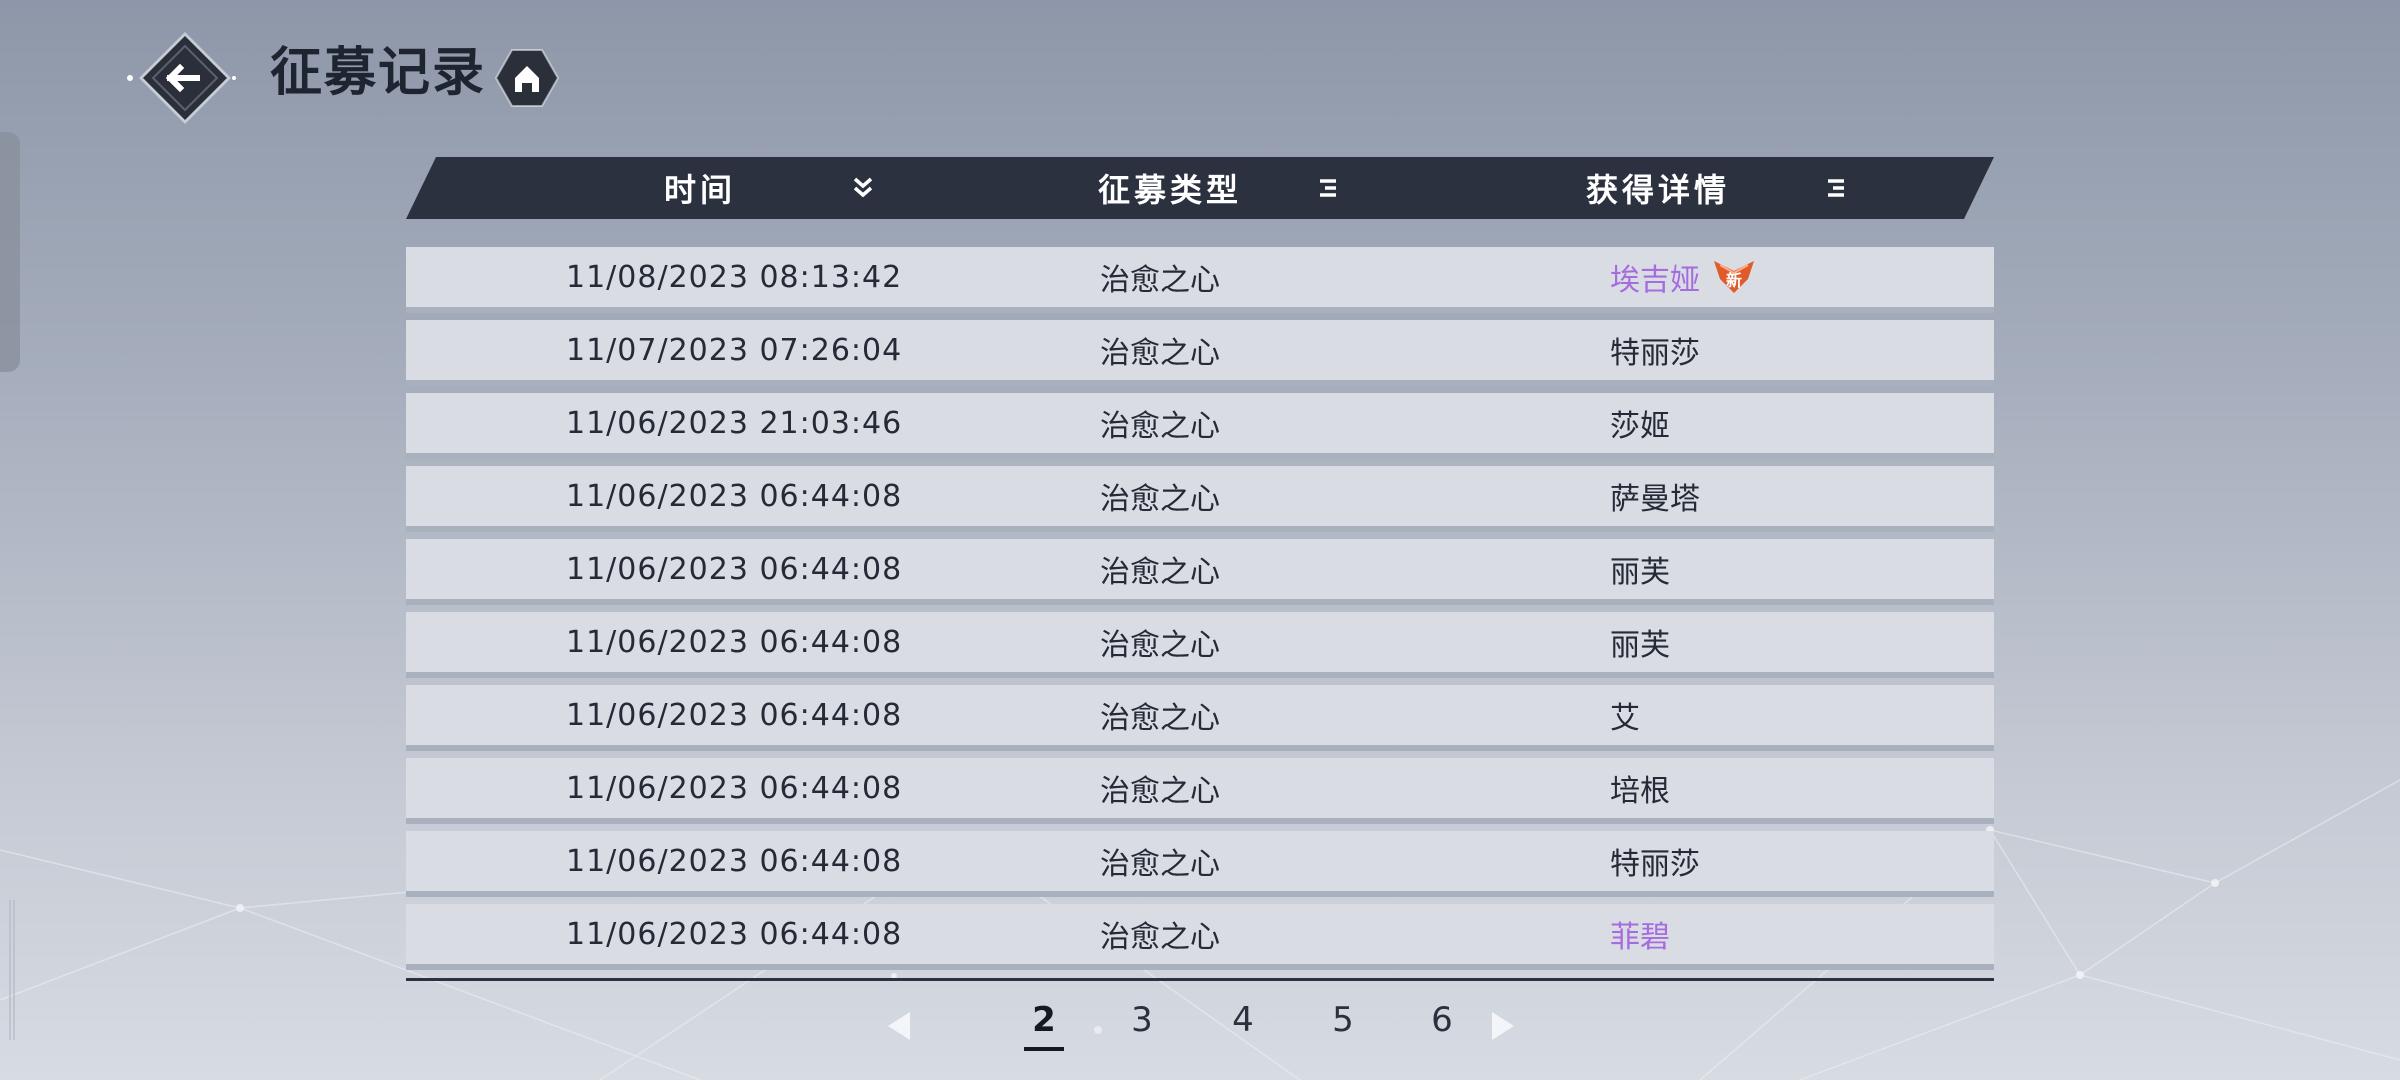  Describe the element at coordinates (1640, 791) in the screenshot. I see `row-detail: 培根` at that location.